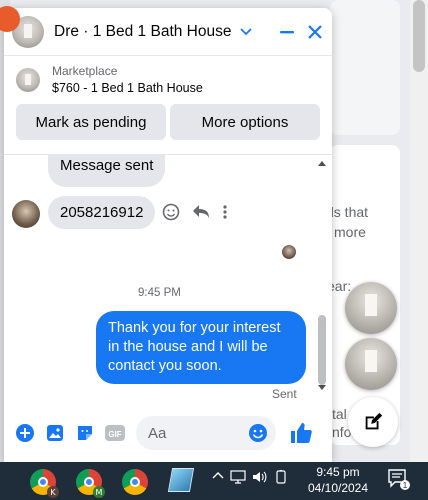 The width and height of the screenshot is (428, 500). I want to click on message-timestamp: 9:45 PM, so click(159, 293).